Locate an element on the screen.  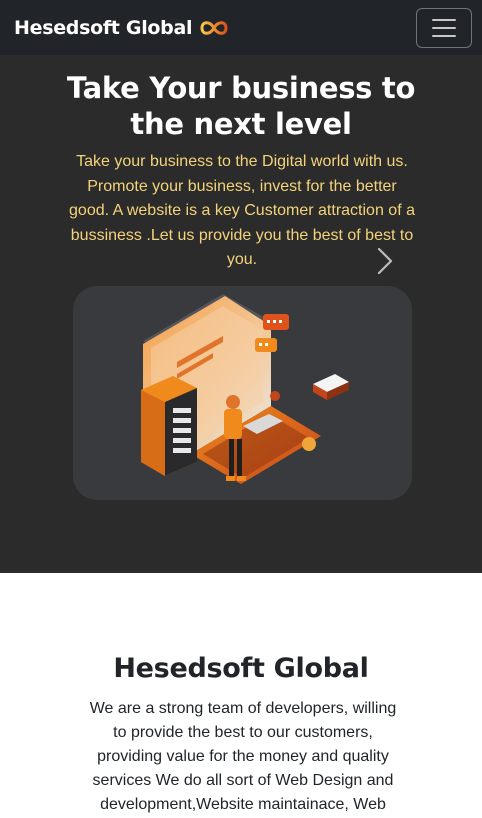
hero-title: Take Your business to the next level is located at coordinates (241, 106).